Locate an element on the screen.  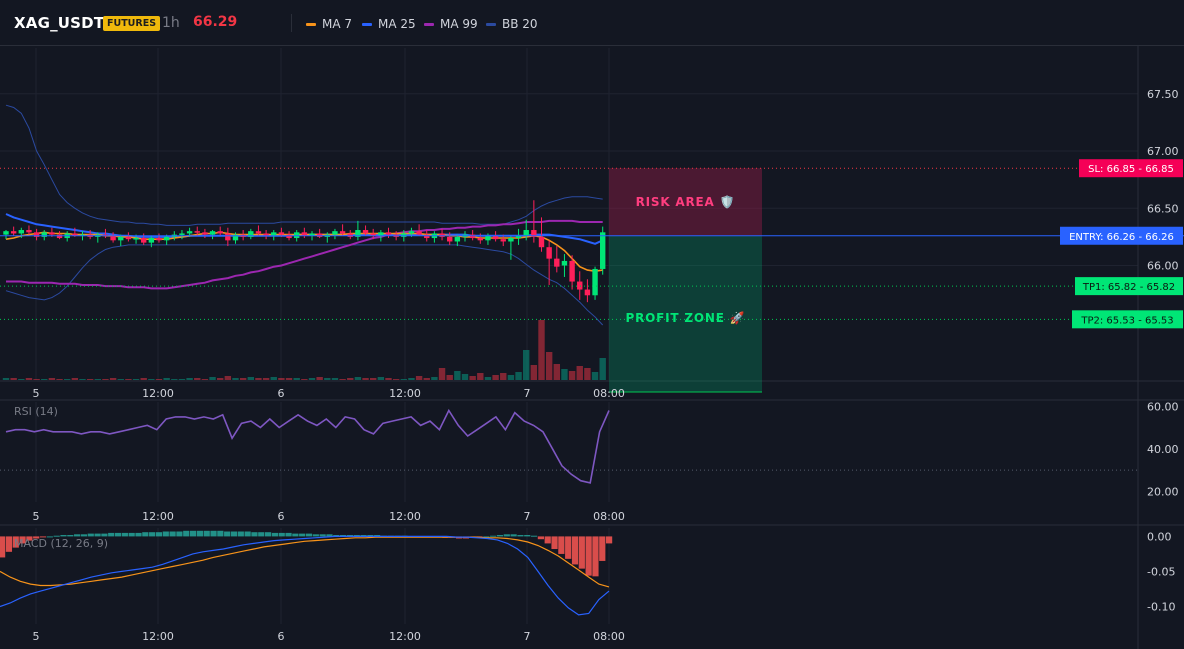
legend-ma7: MA 7 is located at coordinates (329, 24).